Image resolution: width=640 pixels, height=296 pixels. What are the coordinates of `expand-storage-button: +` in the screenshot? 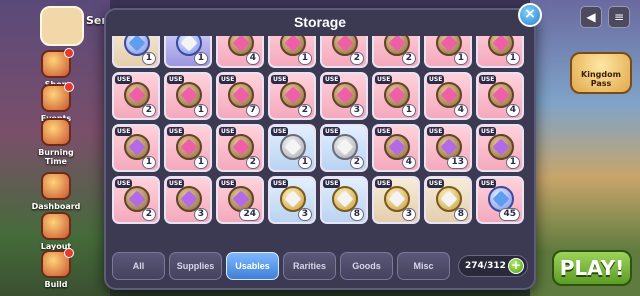 It's located at (516, 266).